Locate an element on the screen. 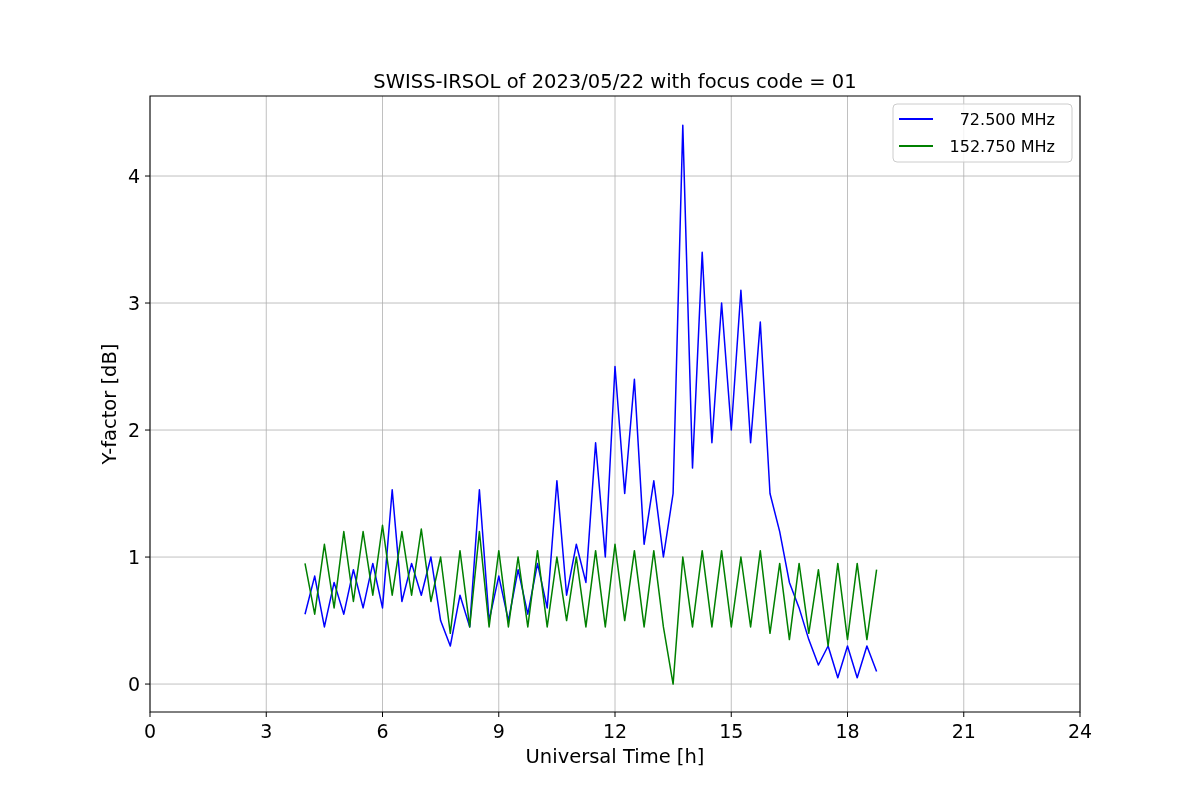 The width and height of the screenshot is (1200, 800). x-tick-label: 15 is located at coordinates (731, 731).